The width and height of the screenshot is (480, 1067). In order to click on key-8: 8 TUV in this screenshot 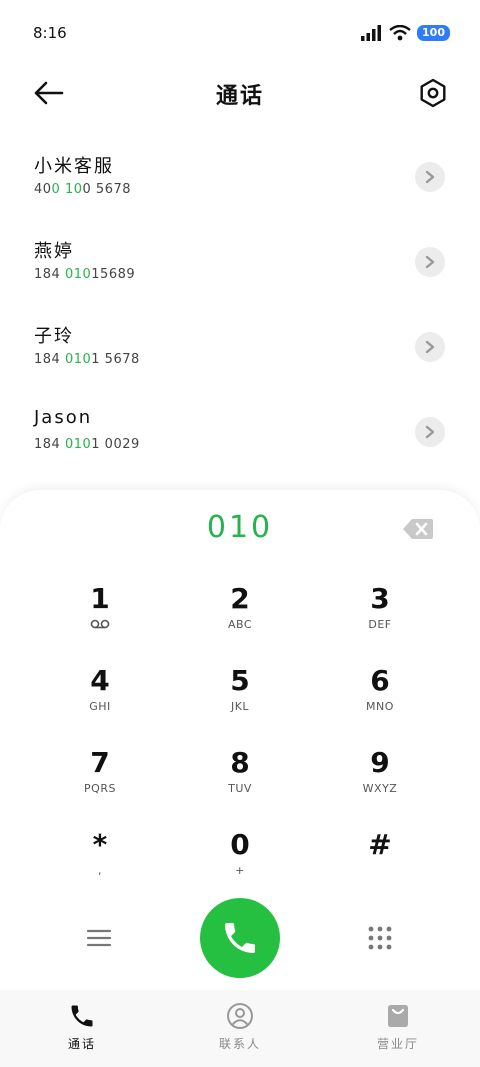, I will do `click(240, 781)`.